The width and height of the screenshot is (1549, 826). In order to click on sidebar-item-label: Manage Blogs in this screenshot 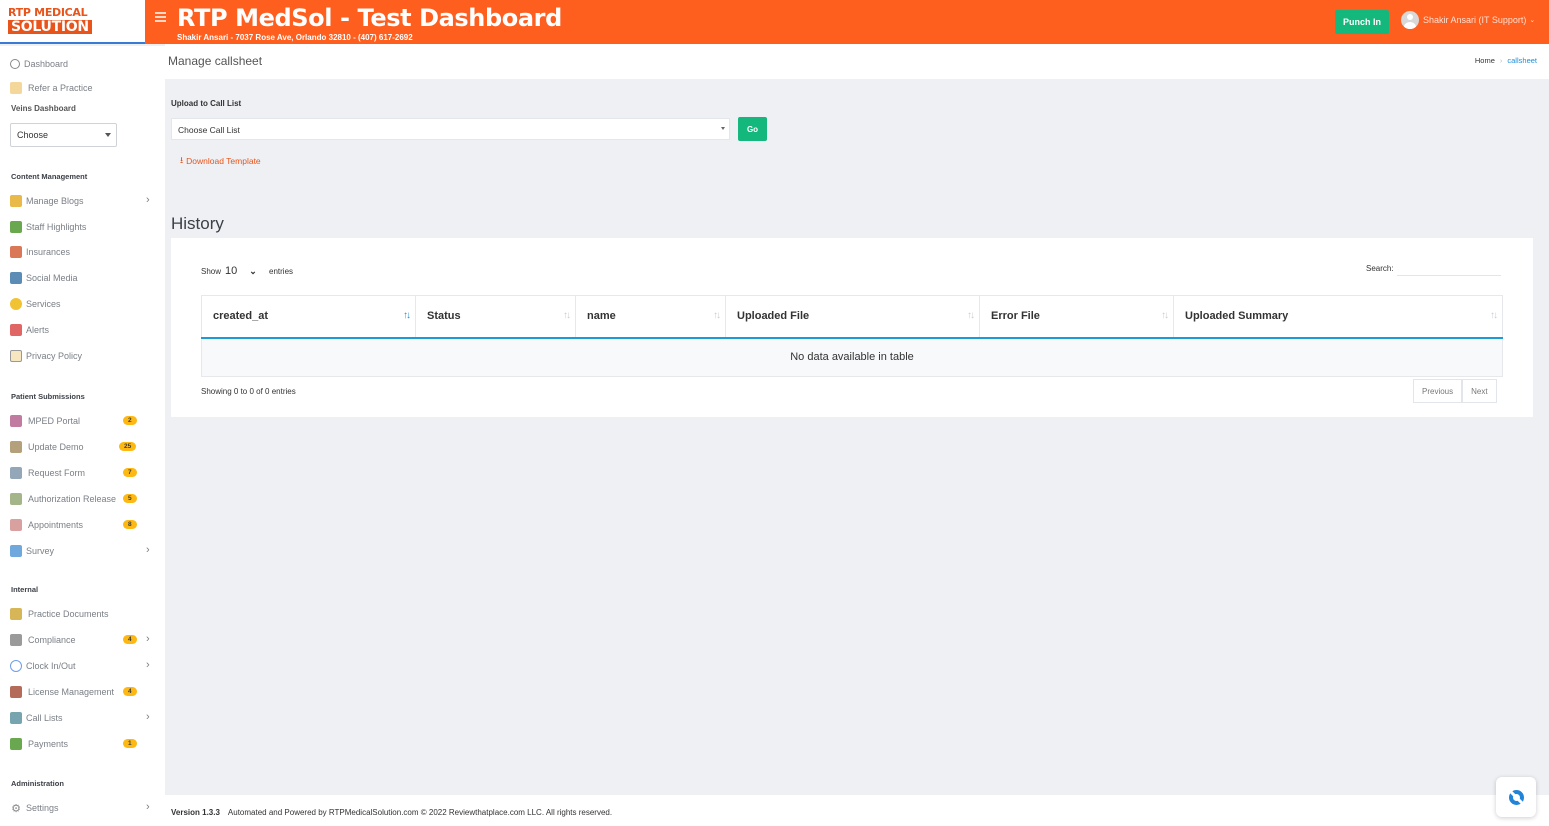, I will do `click(55, 201)`.